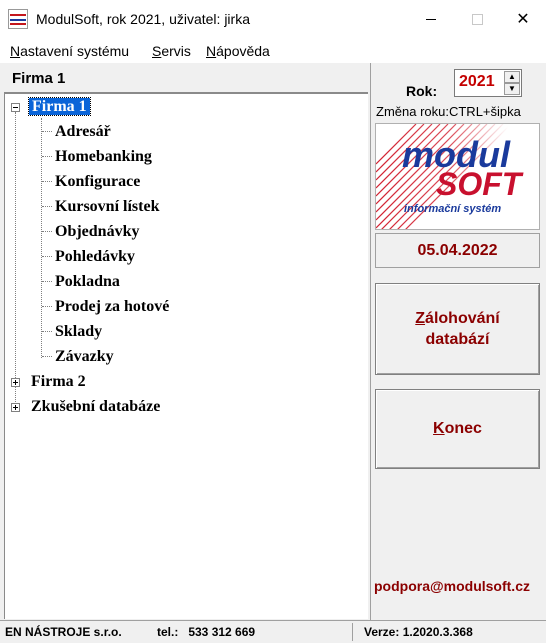  Describe the element at coordinates (39, 78) in the screenshot. I see `panel-title: Firma 1` at that location.